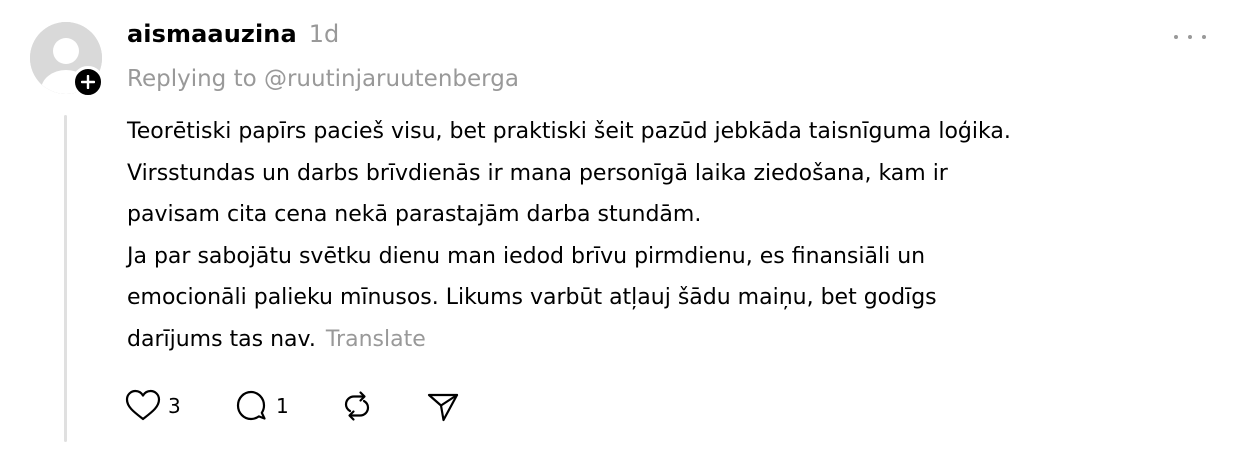 This screenshot has height=450, width=1256. What do you see at coordinates (282, 406) in the screenshot?
I see `reply-count: 1` at bounding box center [282, 406].